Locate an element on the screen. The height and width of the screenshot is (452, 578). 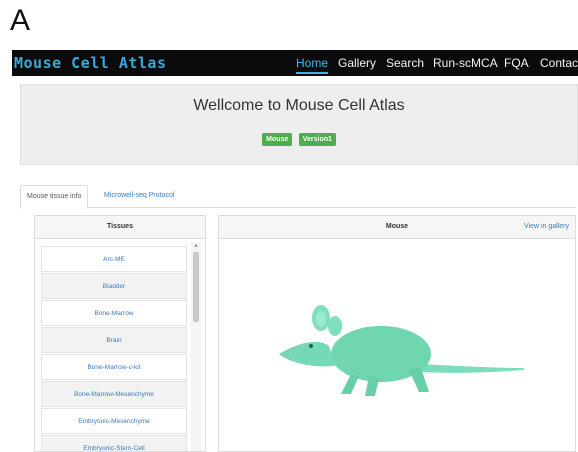
tissue-item-embryonic-mesenchyme: Embryonic-Mesenchyme is located at coordinates (114, 421).